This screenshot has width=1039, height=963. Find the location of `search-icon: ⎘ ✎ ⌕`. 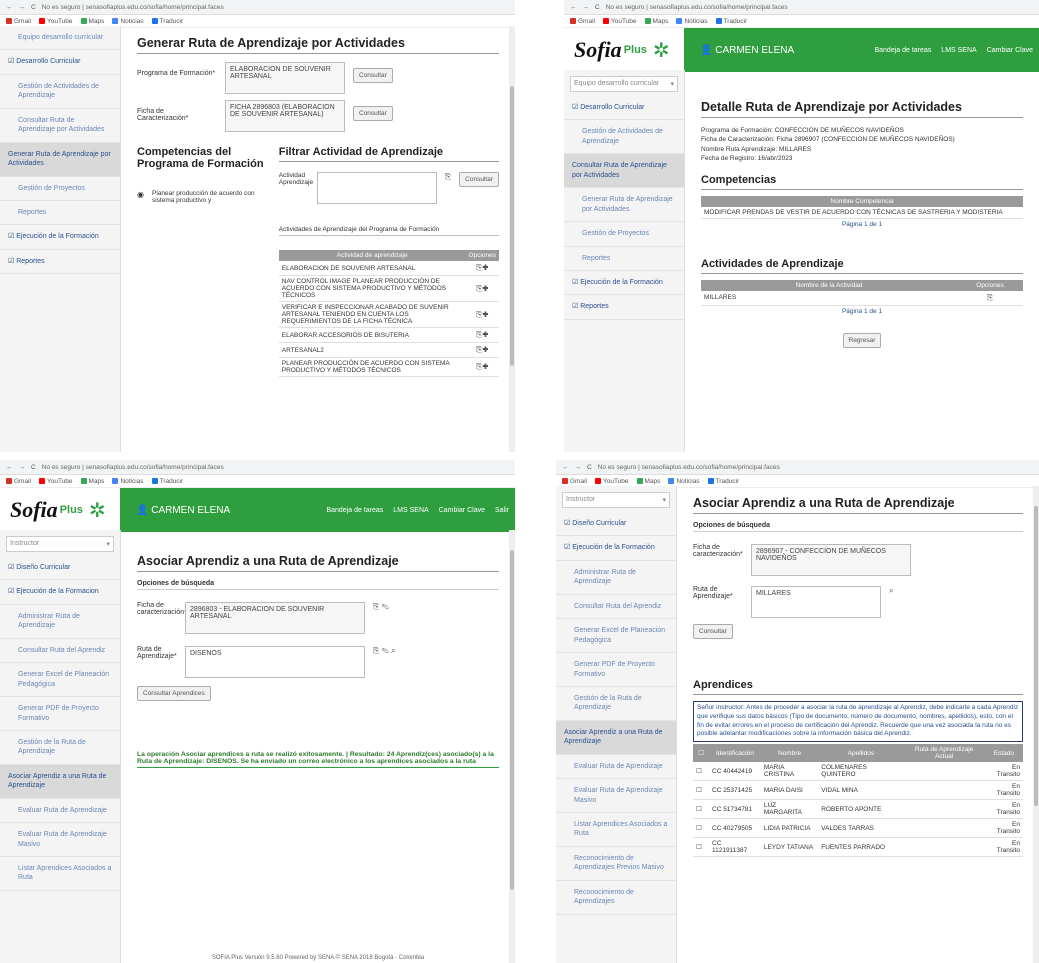

search-icon: ⎘ ✎ ⌕ is located at coordinates (384, 651).